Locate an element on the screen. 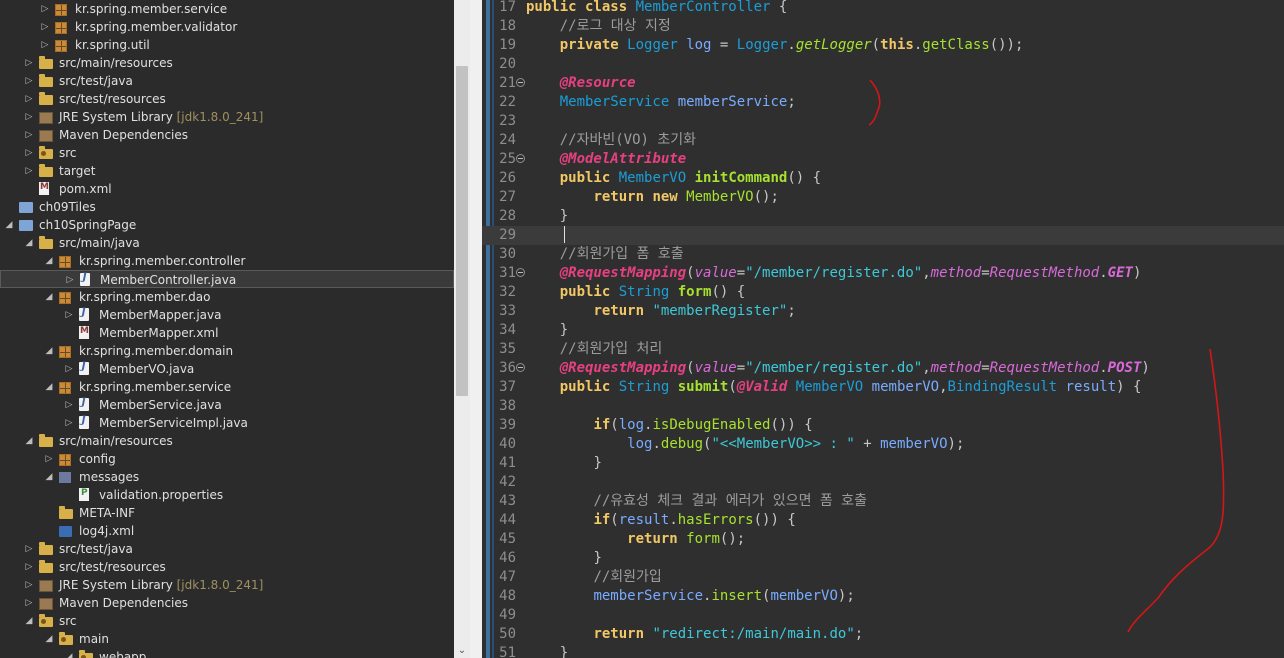 This screenshot has height=658, width=1284. tree-item: ▷ kr.spring.util is located at coordinates (227, 45).